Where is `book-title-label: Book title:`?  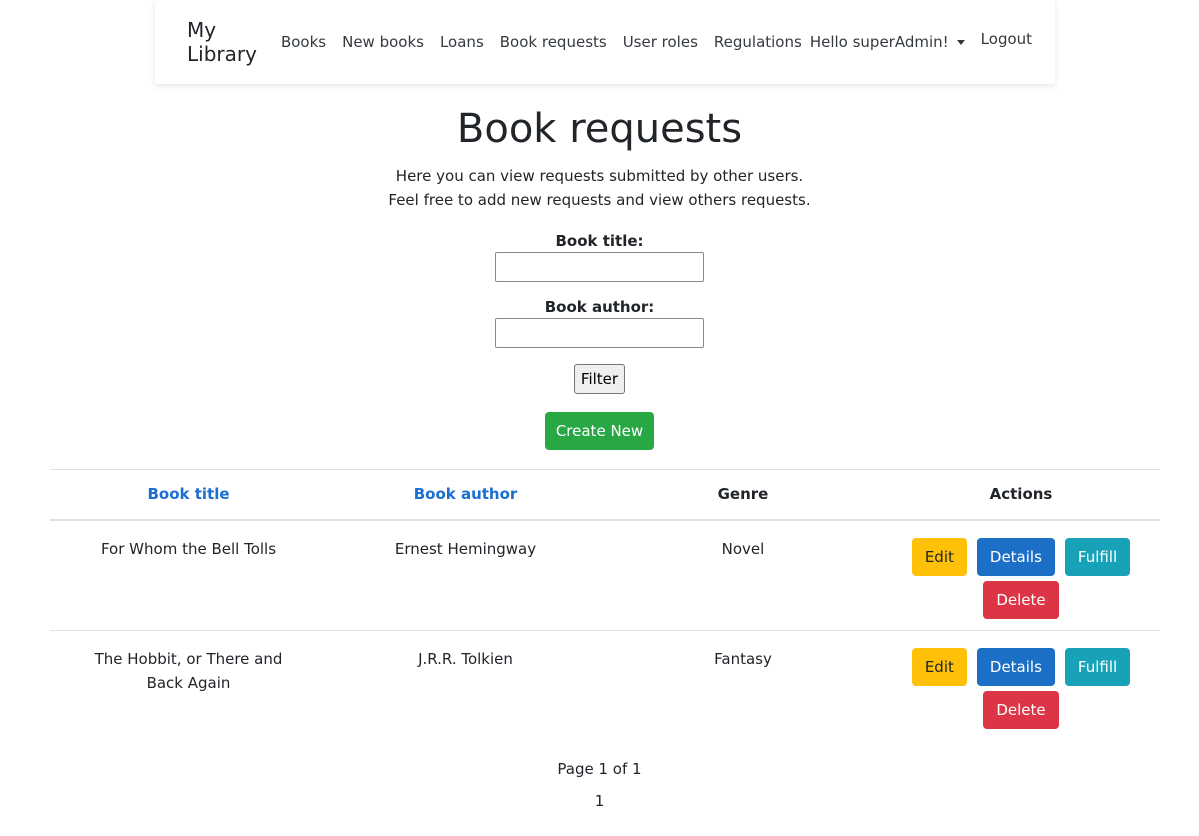
book-title-label: Book title: is located at coordinates (599, 241).